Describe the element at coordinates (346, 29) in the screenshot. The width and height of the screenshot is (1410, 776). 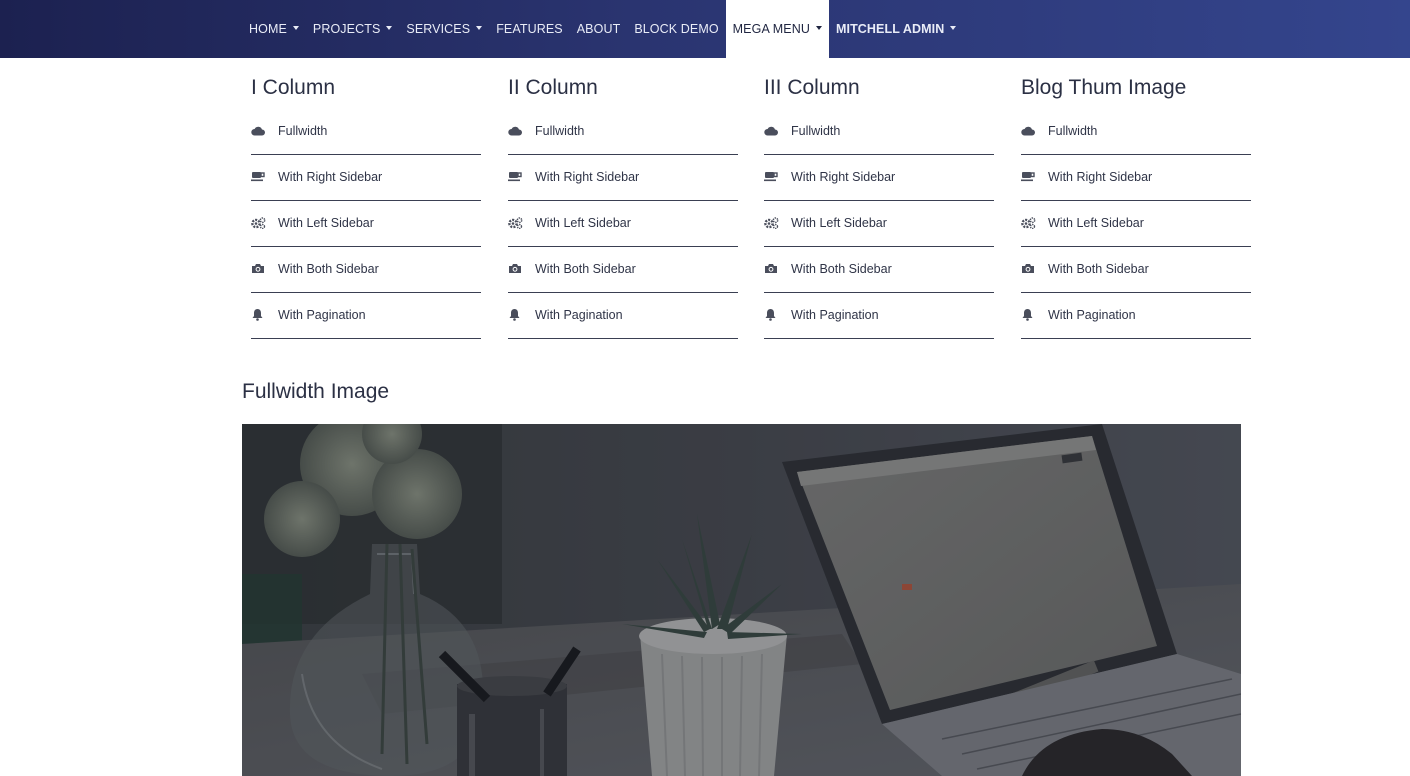
I see `nav-item-label: PROJECTS` at that location.